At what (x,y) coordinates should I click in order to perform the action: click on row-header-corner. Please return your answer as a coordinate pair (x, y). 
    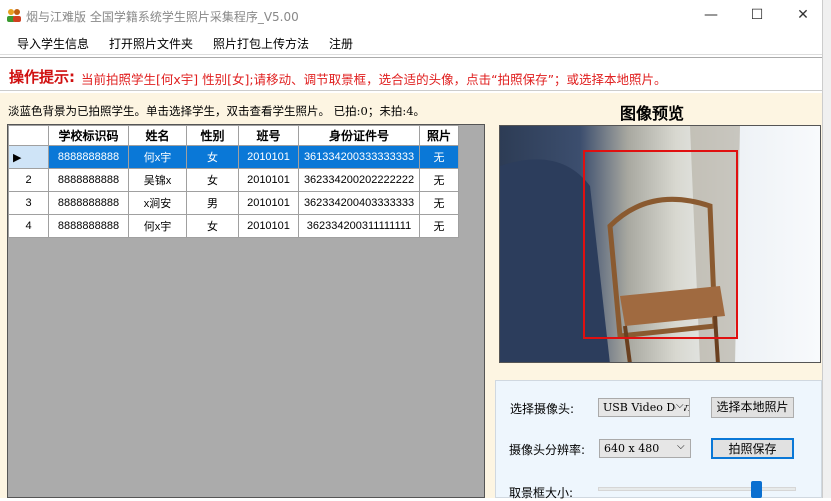
    Looking at the image, I should click on (28, 135).